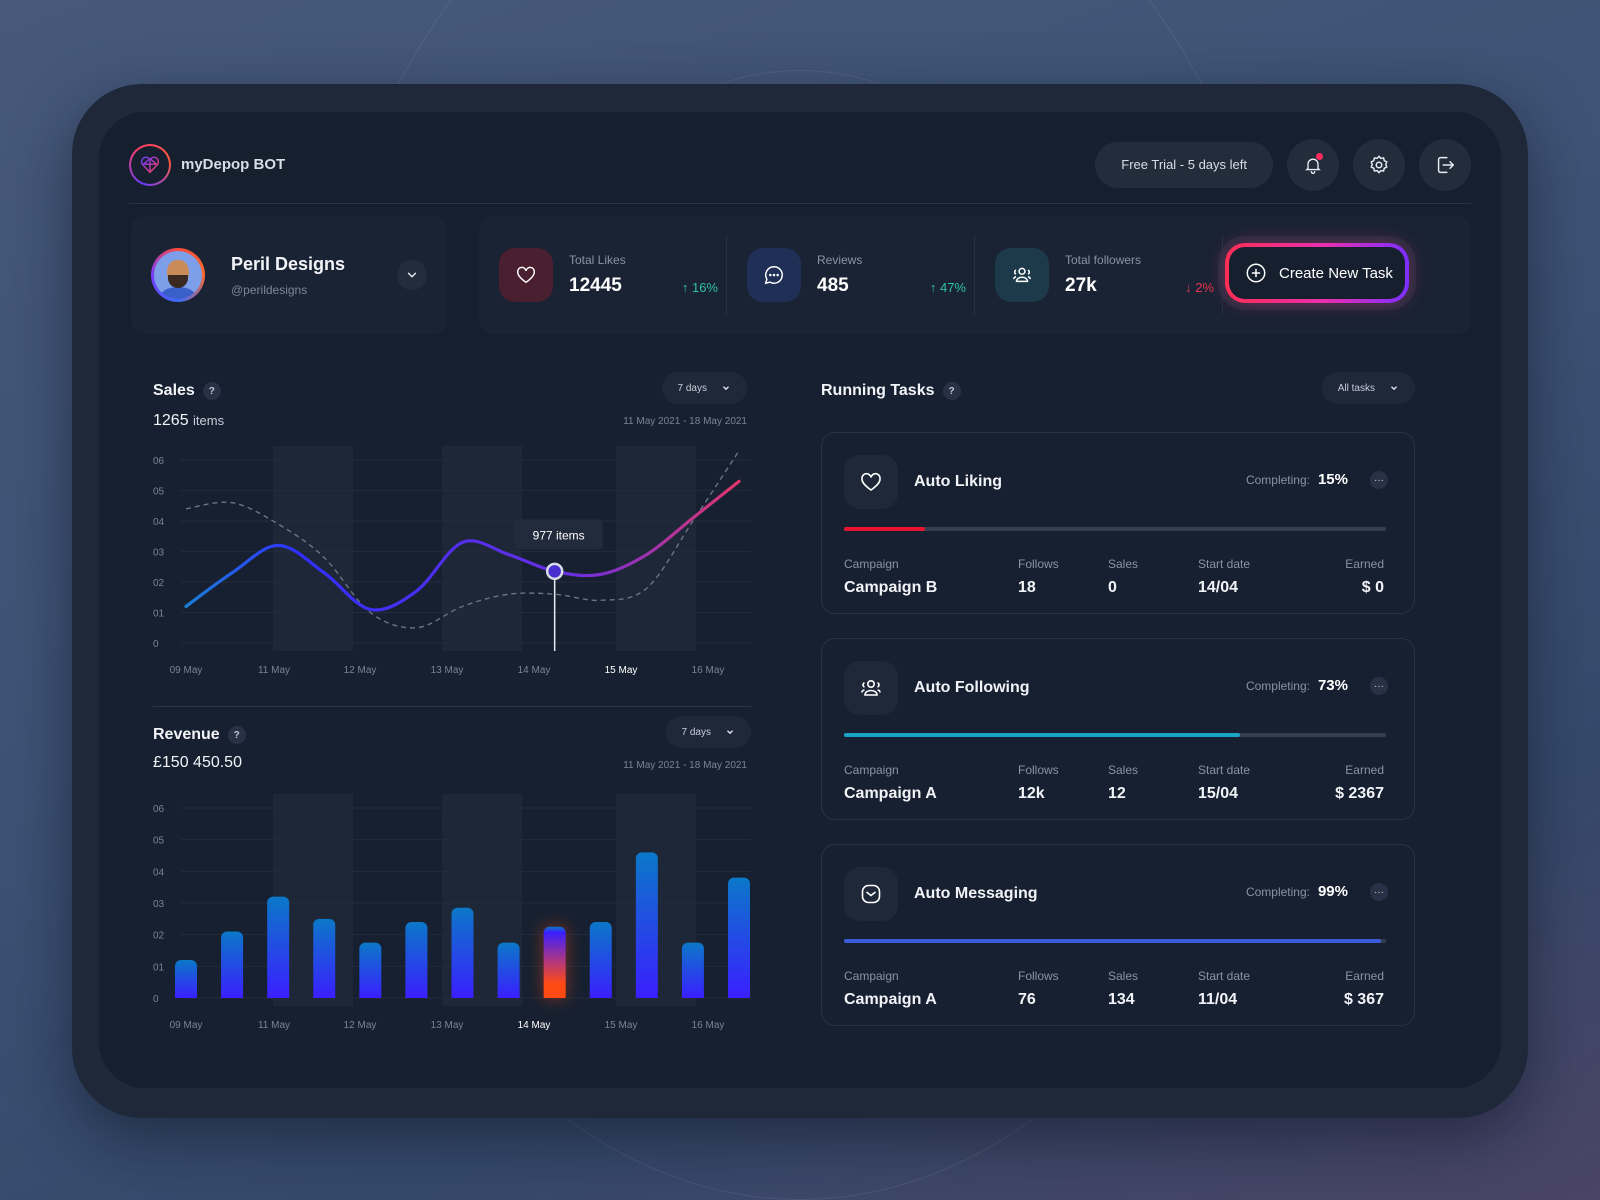 Image resolution: width=1600 pixels, height=1200 pixels. What do you see at coordinates (800, 165) in the screenshot?
I see `top-bar: myDepop BOT Free Trial - 5 days left` at bounding box center [800, 165].